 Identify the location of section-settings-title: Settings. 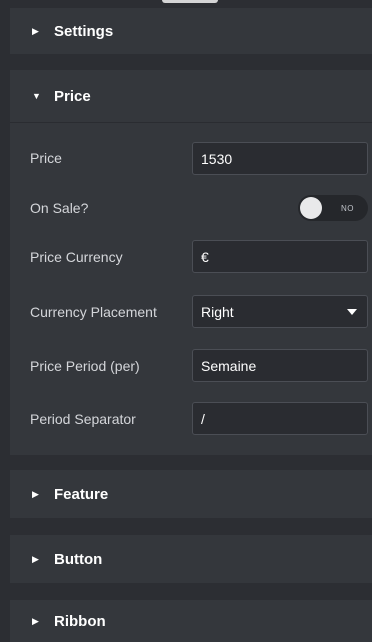
(84, 31).